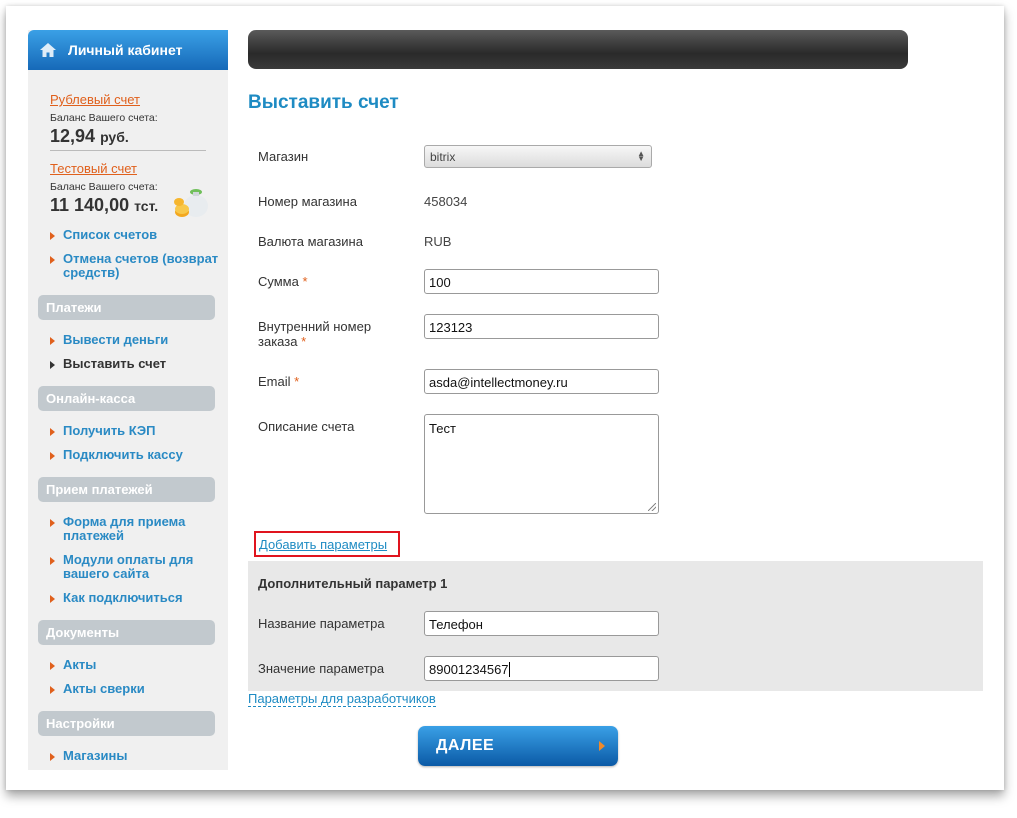 This screenshot has width=1017, height=818. I want to click on shop-label: Магазин, so click(283, 156).